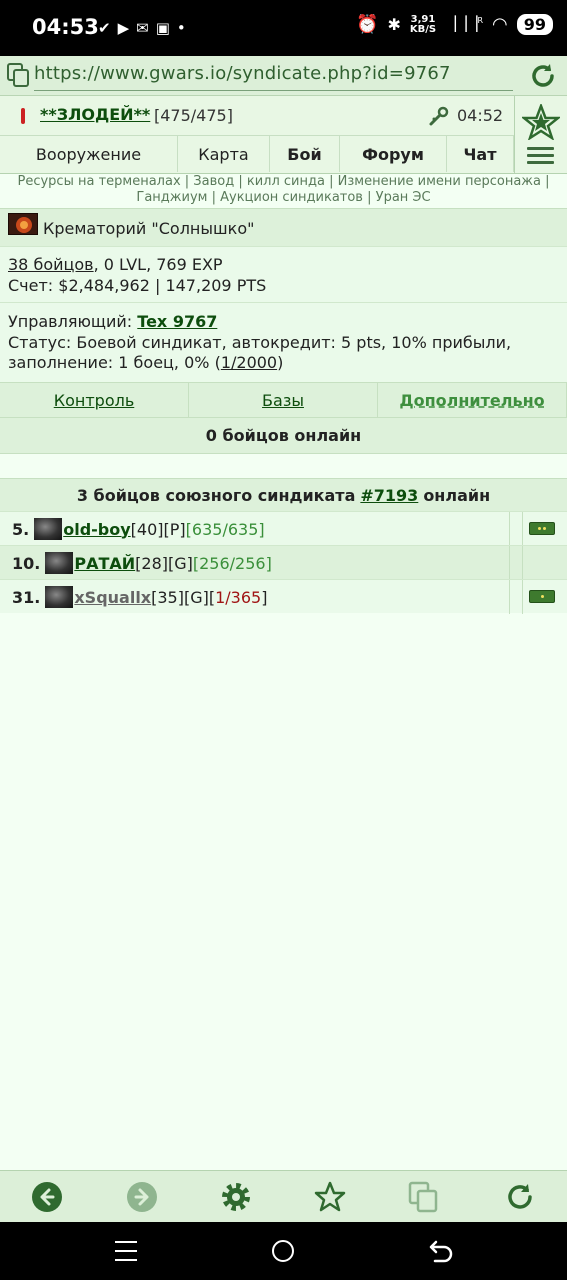 The width and height of the screenshot is (567, 1280). I want to click on wifi-icon: ◠, so click(500, 24).